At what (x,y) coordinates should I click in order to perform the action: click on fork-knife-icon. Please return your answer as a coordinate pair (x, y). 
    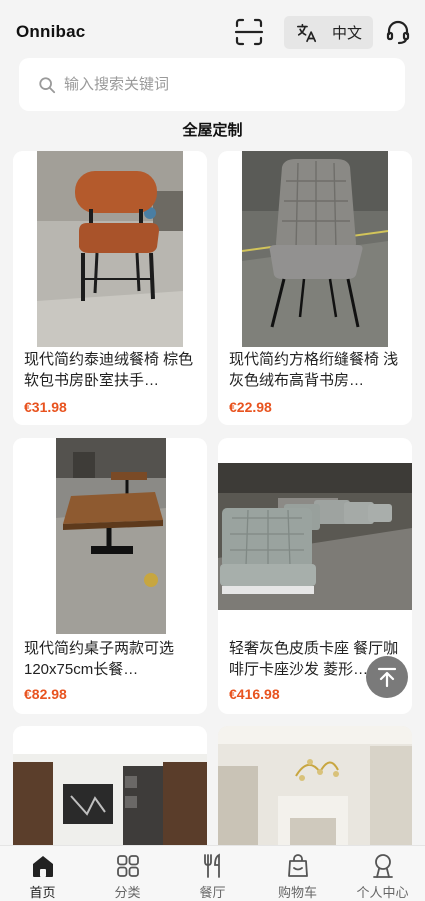
    Looking at the image, I should click on (211, 865).